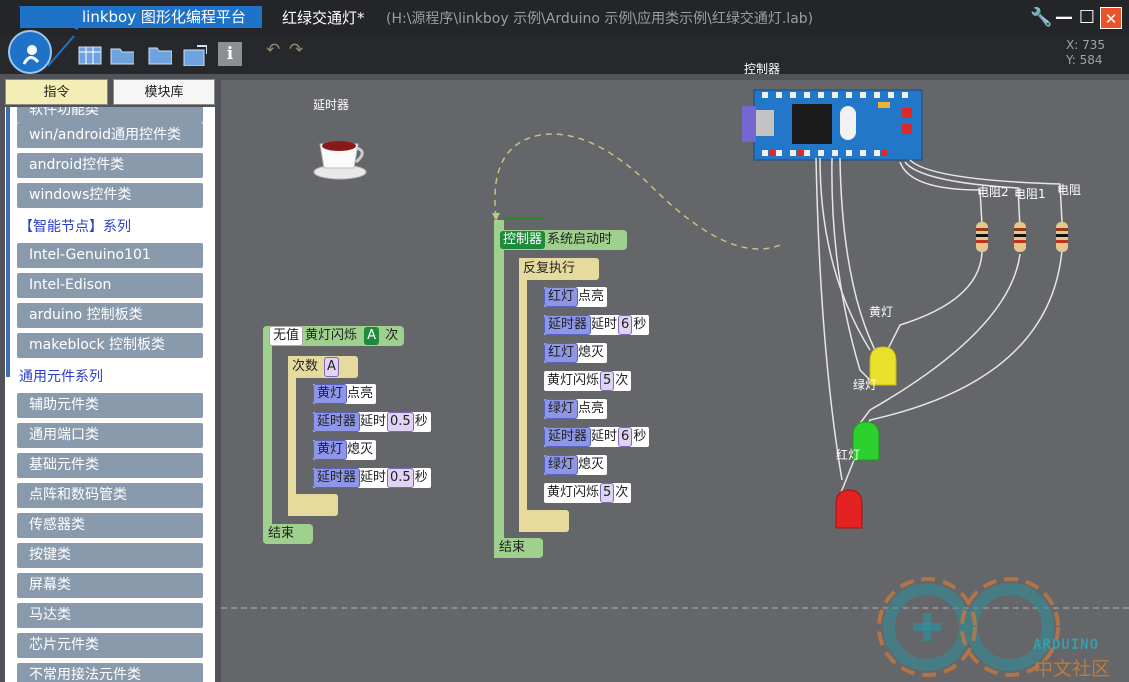 The image size is (1129, 682). I want to click on settings-wrench-icon: 🔧, so click(1041, 18).